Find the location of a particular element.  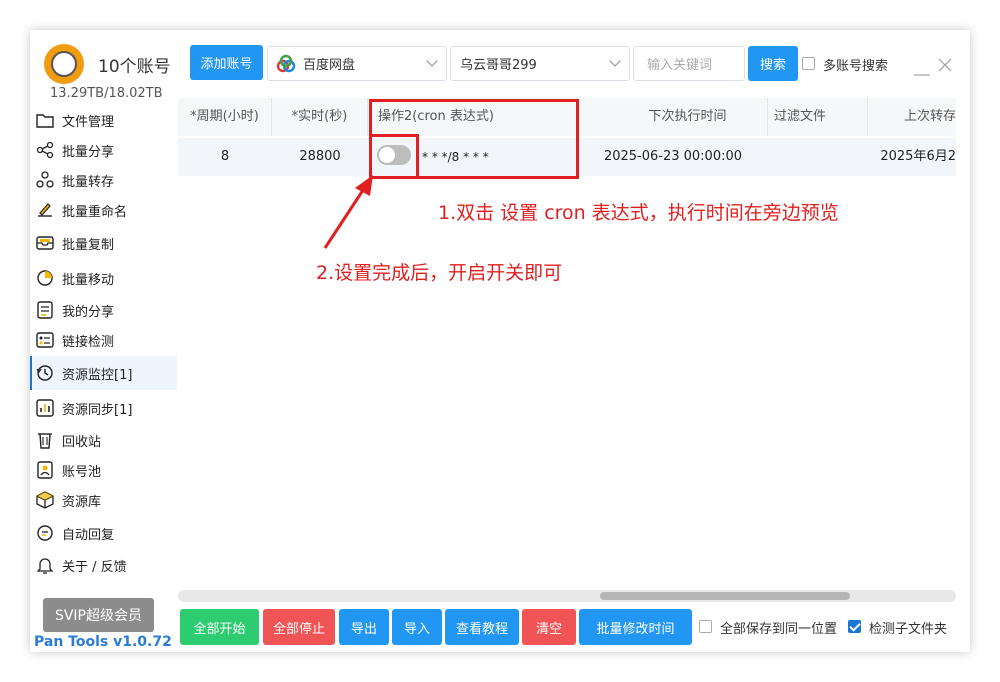

annotation-arrow-icon is located at coordinates (348, 212).